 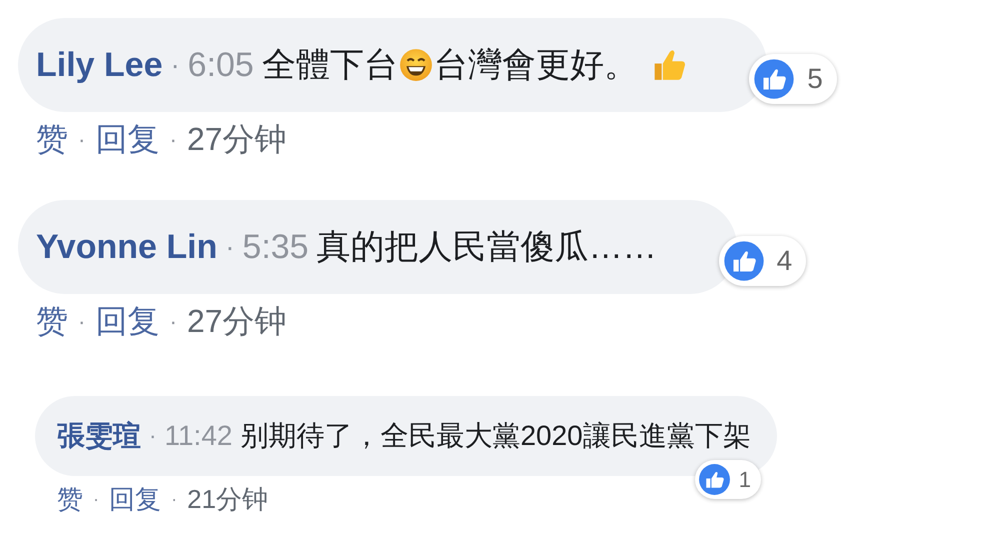 I want to click on comment-text: 别期待了，全民最大黨2020讓民進黨下架, so click(x=495, y=436).